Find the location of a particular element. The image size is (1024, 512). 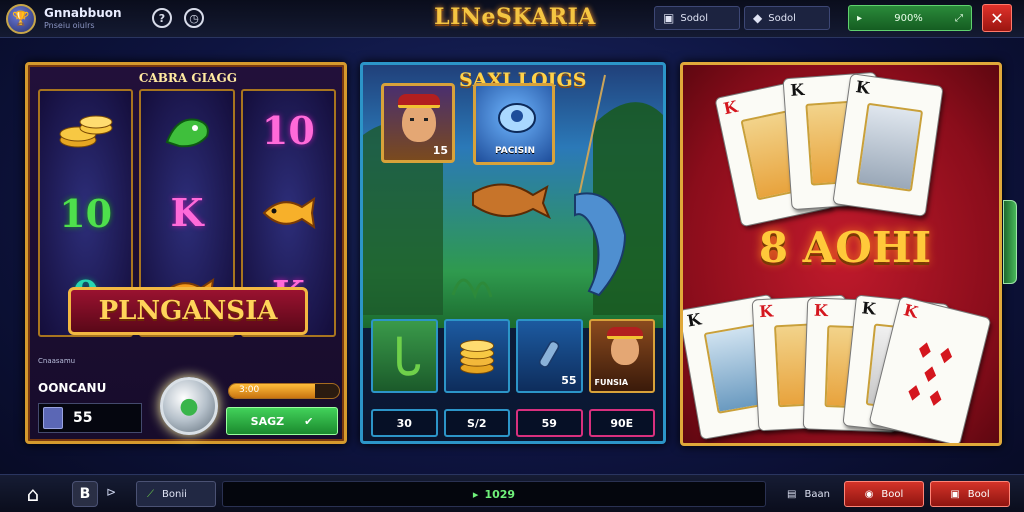

tray-item-lure: 55 is located at coordinates (549, 356).